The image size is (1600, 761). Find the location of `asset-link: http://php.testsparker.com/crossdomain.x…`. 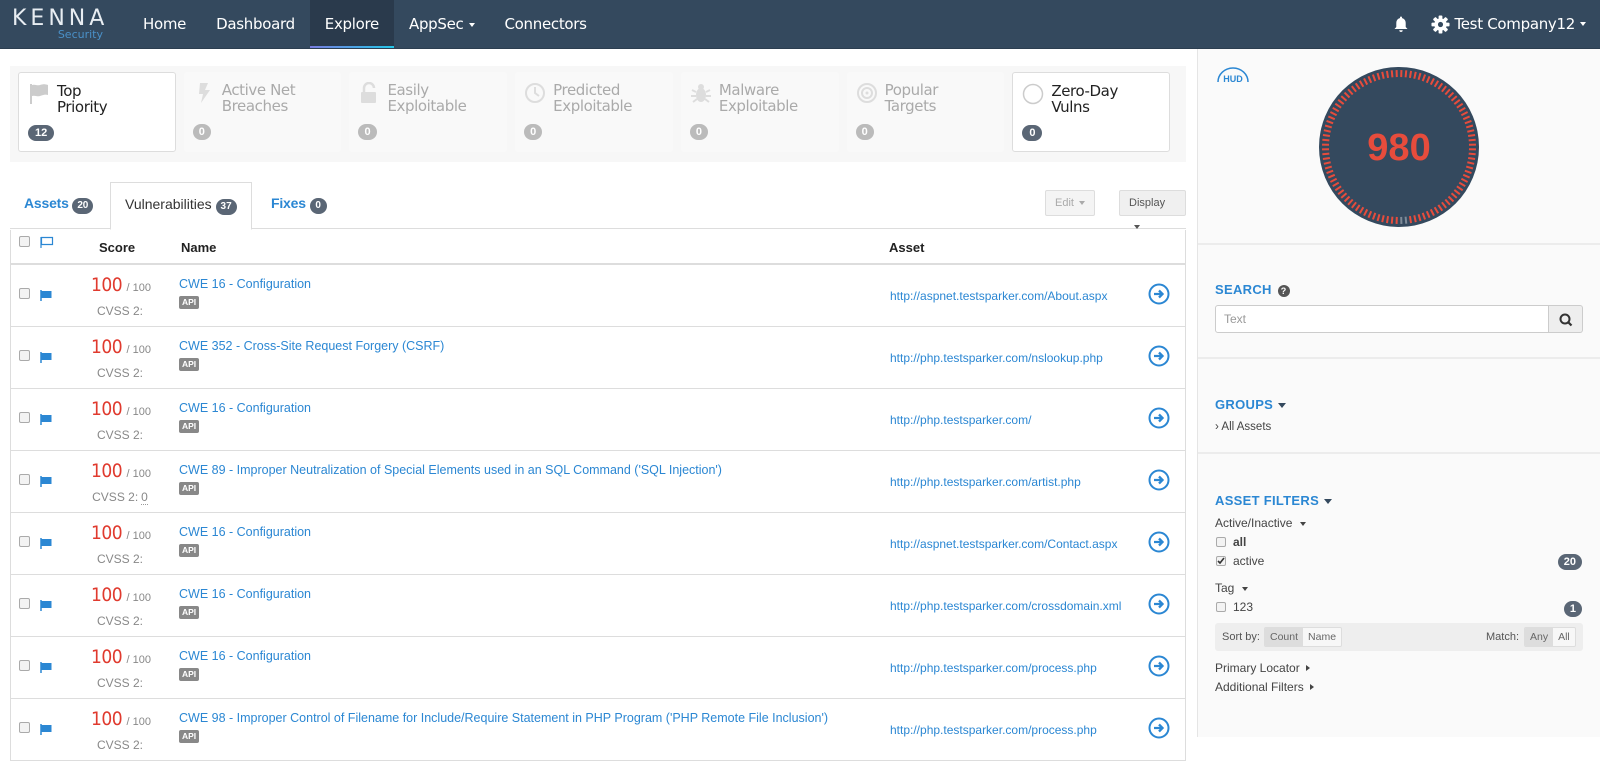

asset-link: http://php.testsparker.com/crossdomain.x… is located at coordinates (1005, 606).